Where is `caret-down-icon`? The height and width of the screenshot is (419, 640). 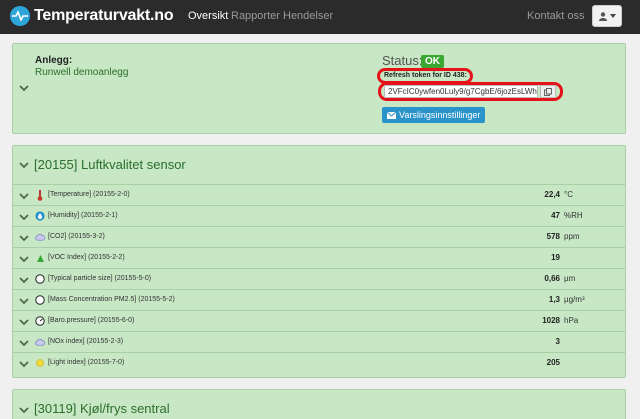 caret-down-icon is located at coordinates (612, 16).